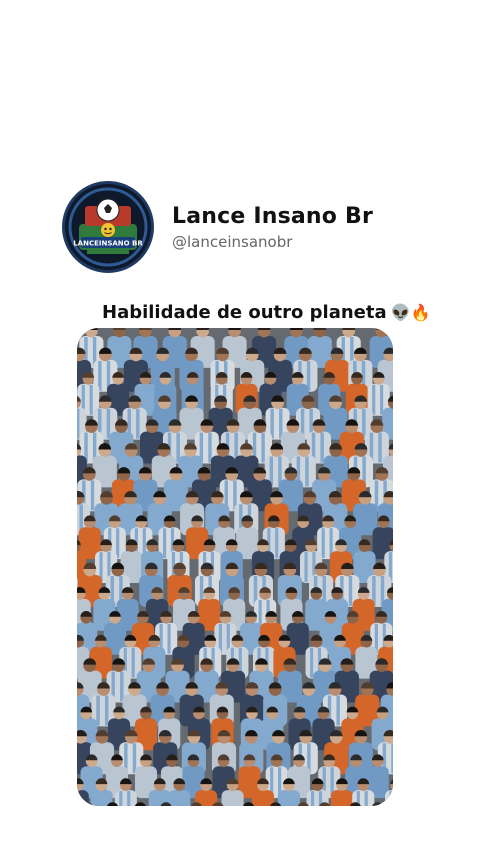 Image resolution: width=480 pixels, height=854 pixels. I want to click on avatar: LANCEINSANO BR, so click(108, 227).